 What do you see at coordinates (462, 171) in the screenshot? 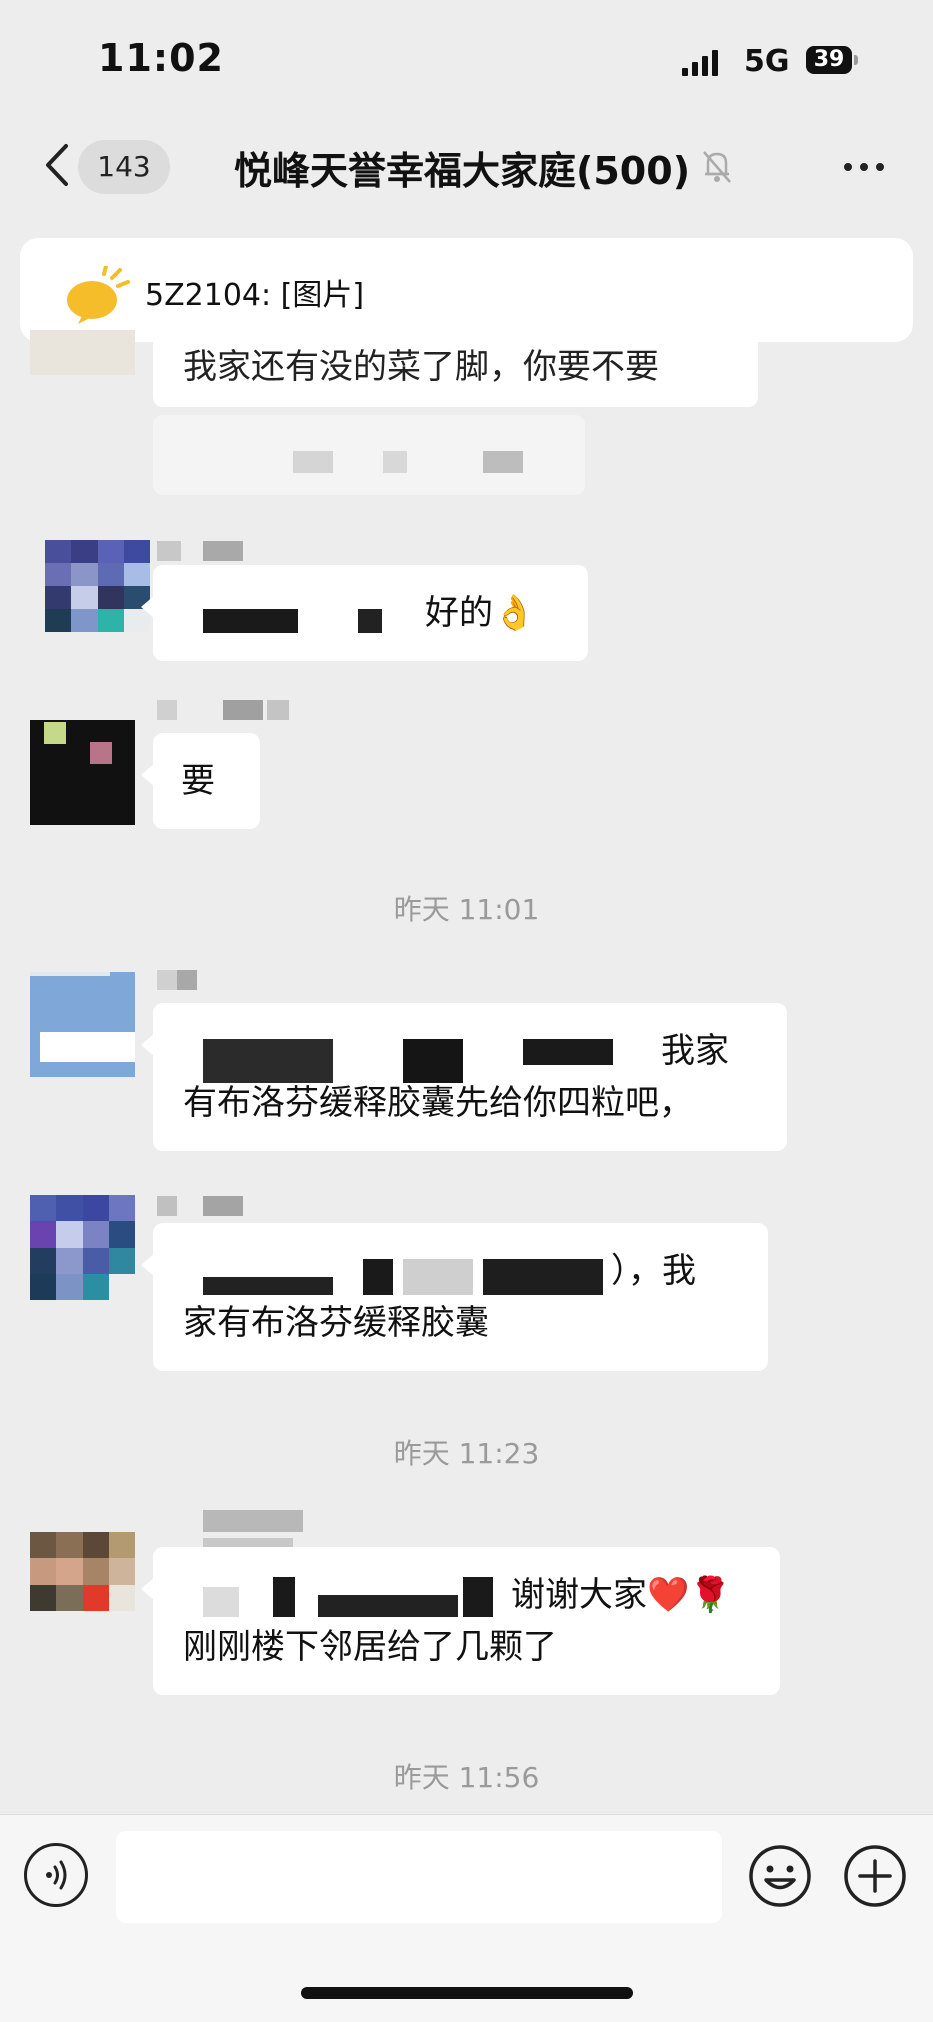
I see `chat-title: 悦峰天誉幸福大家庭(500)` at bounding box center [462, 171].